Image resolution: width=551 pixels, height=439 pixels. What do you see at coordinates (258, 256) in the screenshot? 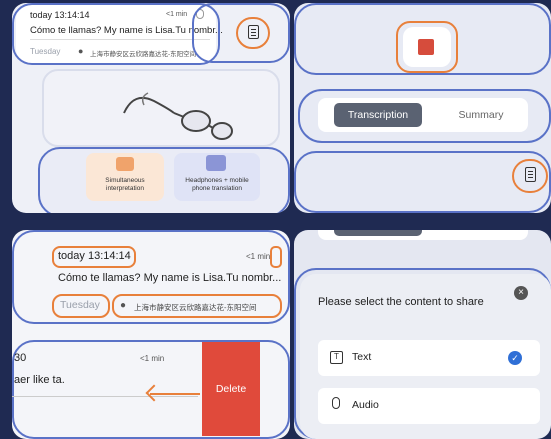
I see `record-duration: <1 min` at bounding box center [258, 256].